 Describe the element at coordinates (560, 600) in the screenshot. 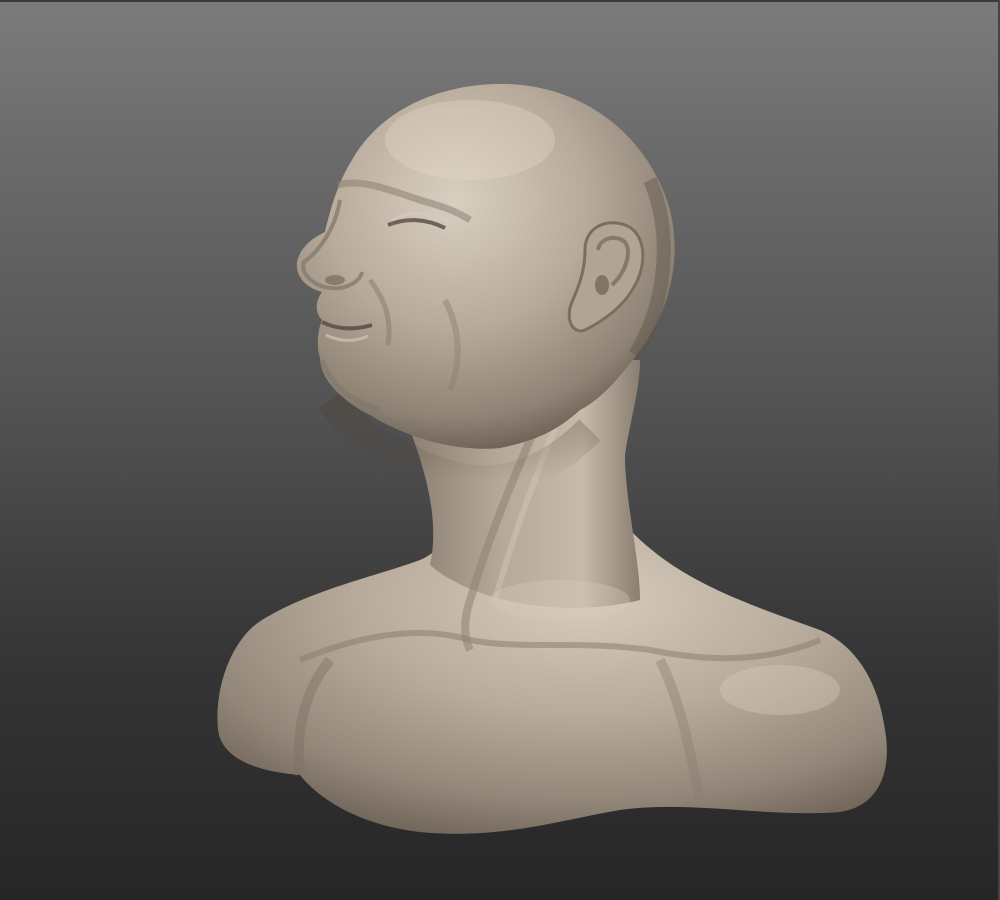

I see `chest-highlight` at that location.